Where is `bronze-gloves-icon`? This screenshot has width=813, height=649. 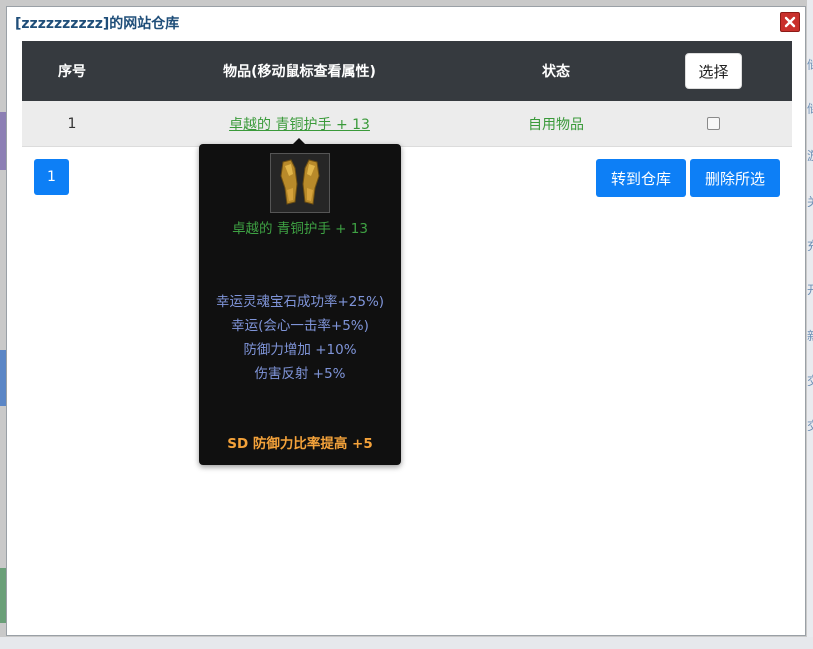
bronze-gloves-icon is located at coordinates (300, 183).